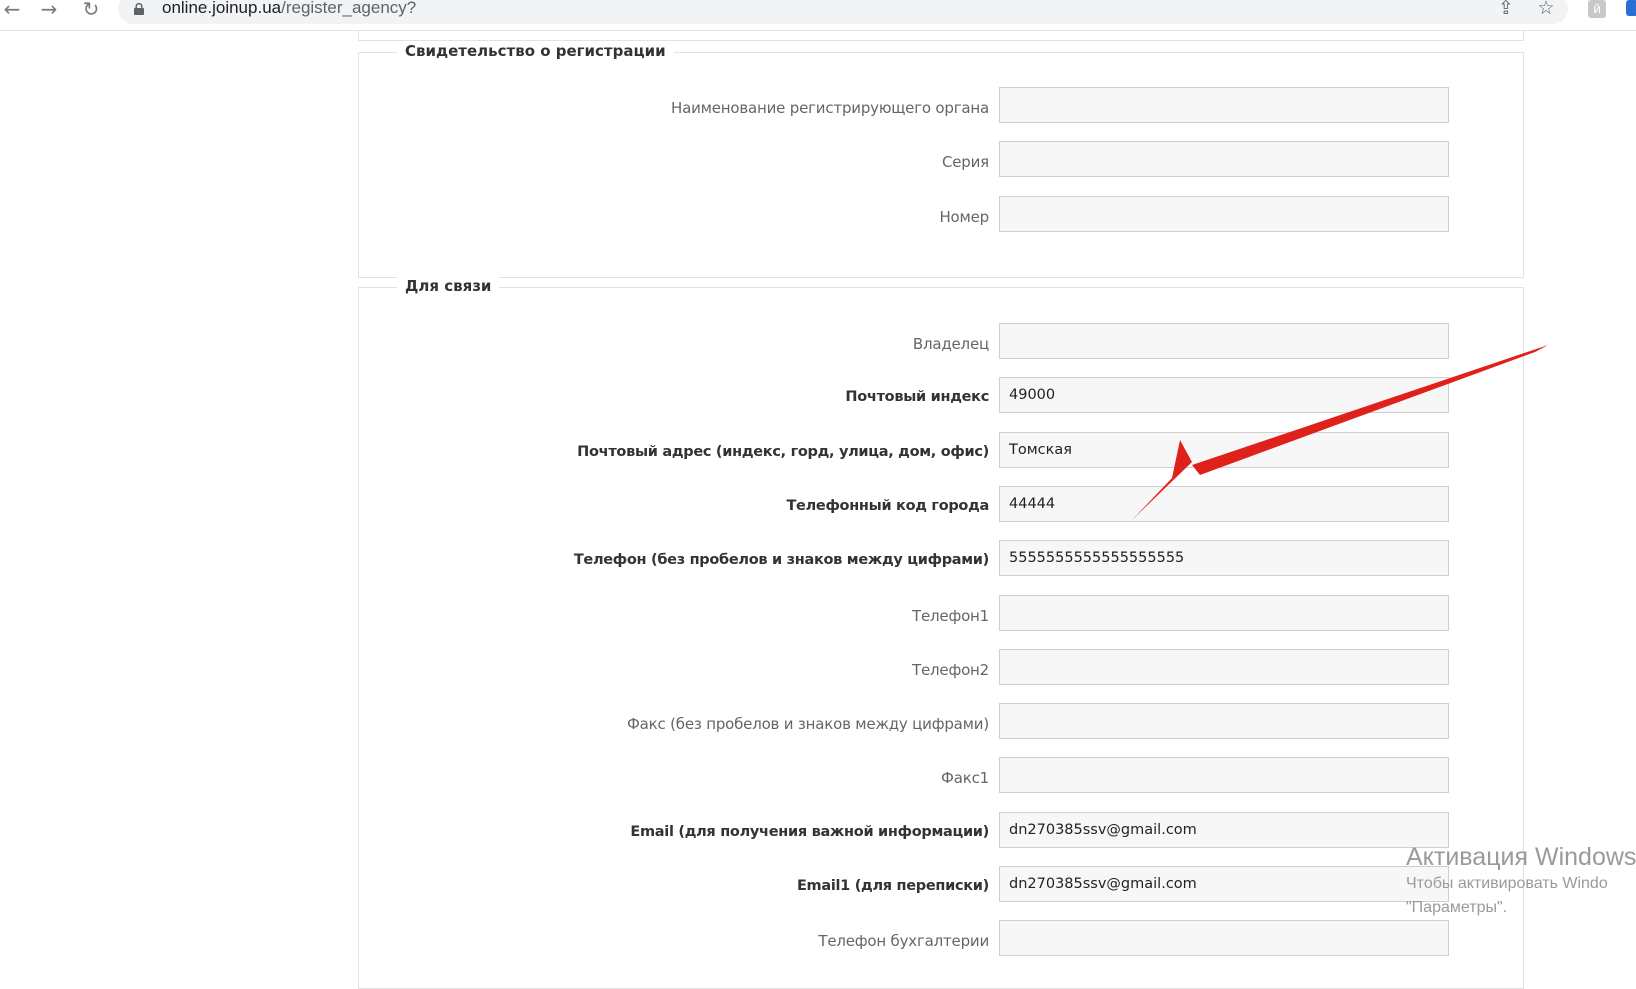  I want to click on form-row: Телефон1, so click(941, 614).